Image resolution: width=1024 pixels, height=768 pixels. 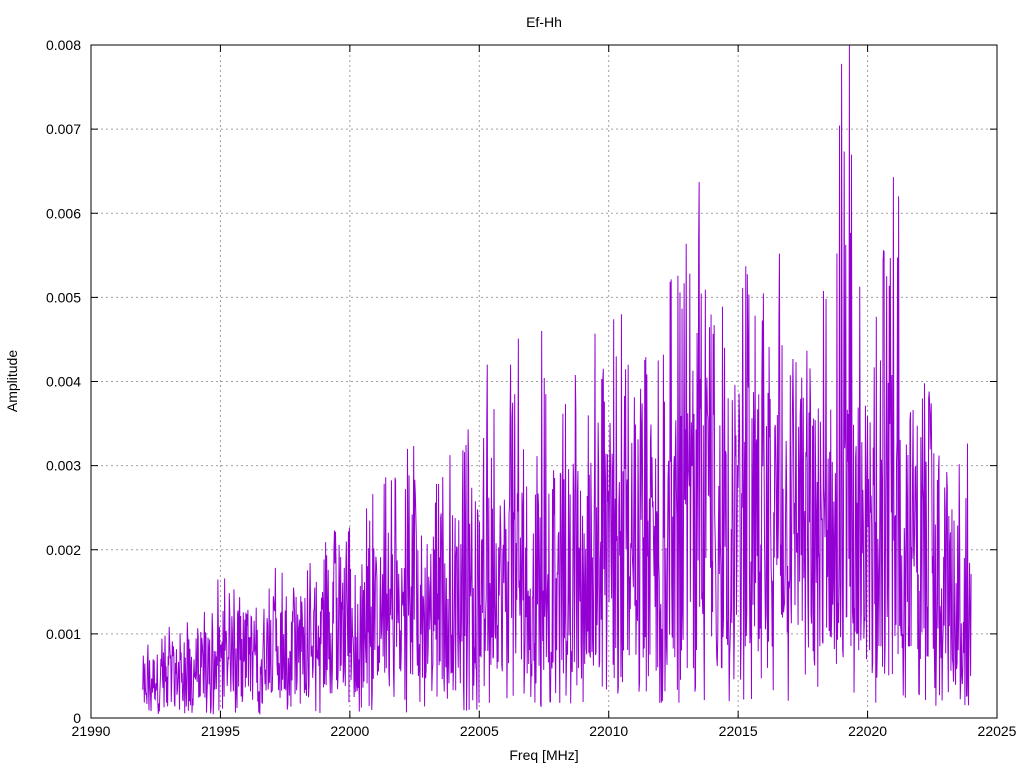 What do you see at coordinates (63, 466) in the screenshot?
I see `y-tick-label: 0.003` at bounding box center [63, 466].